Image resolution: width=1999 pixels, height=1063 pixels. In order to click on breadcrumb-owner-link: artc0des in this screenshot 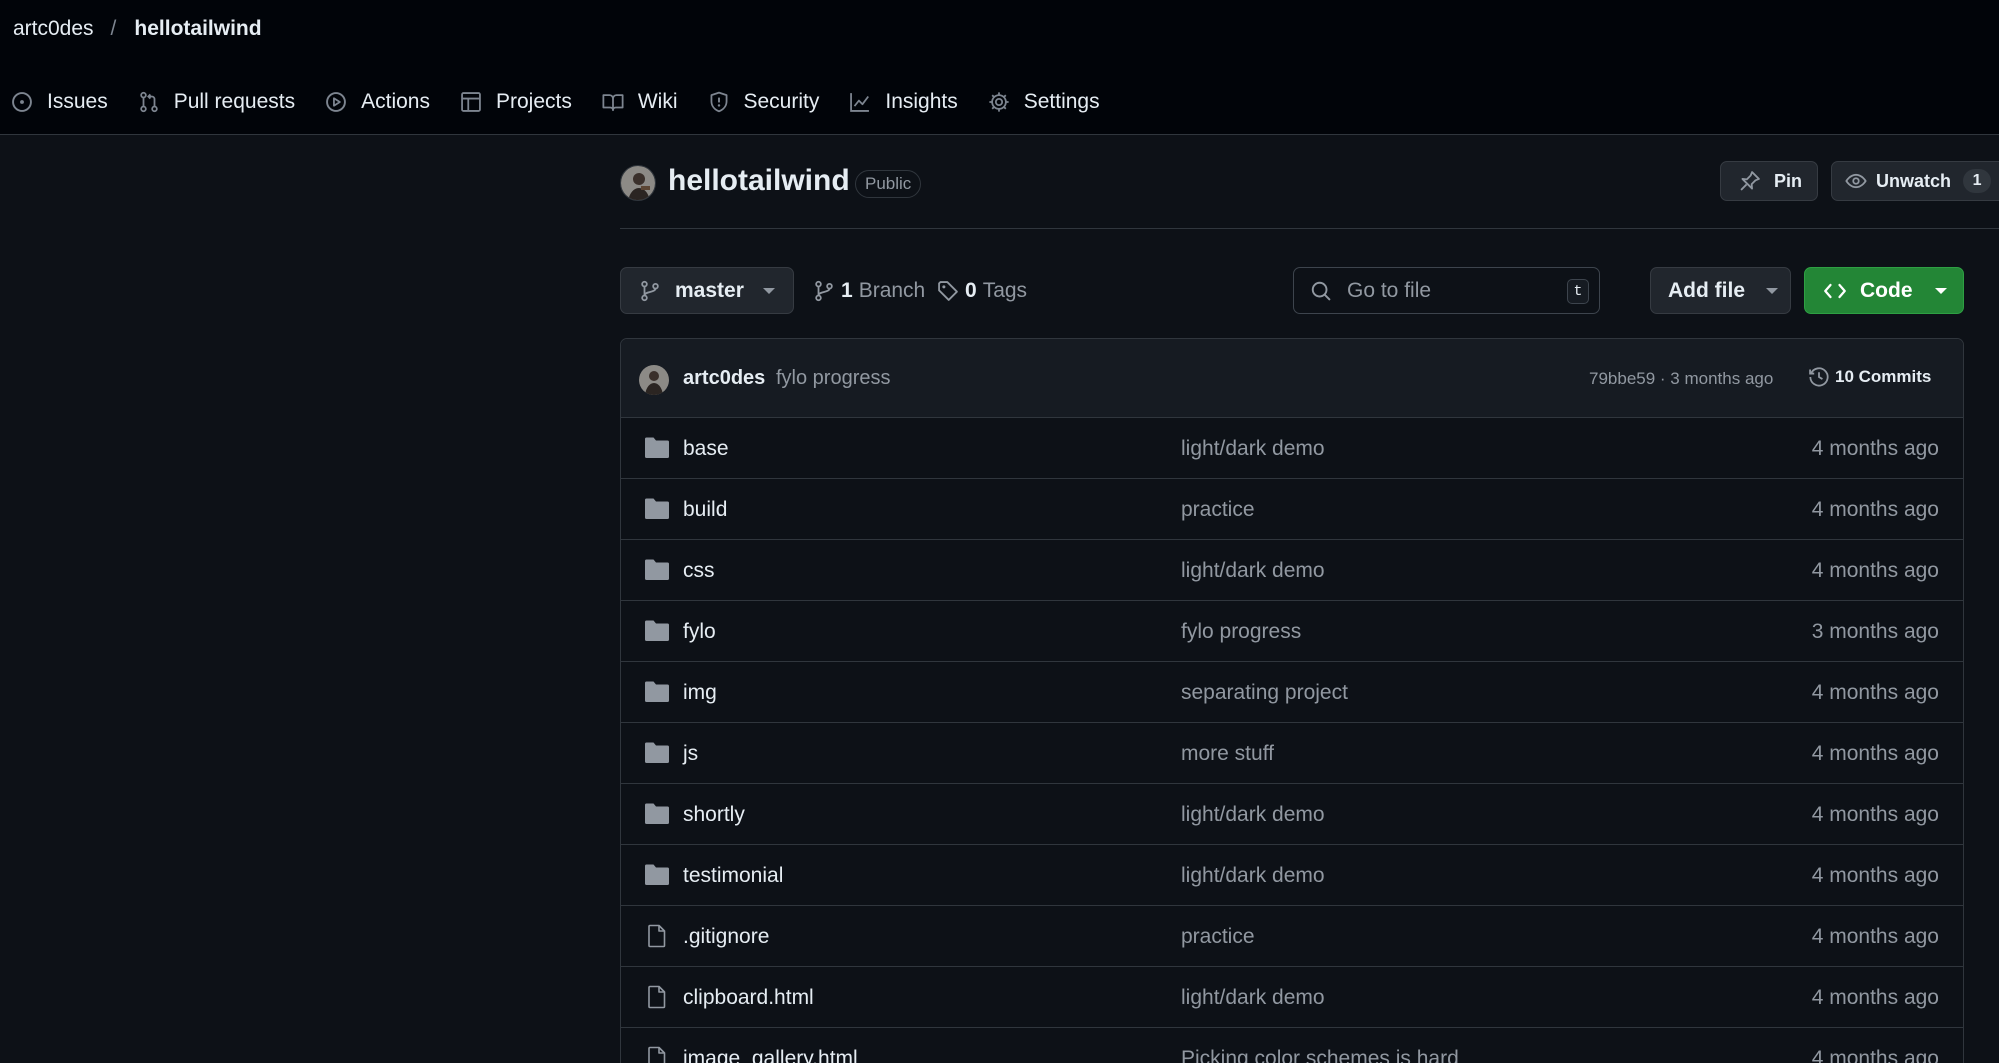, I will do `click(53, 29)`.